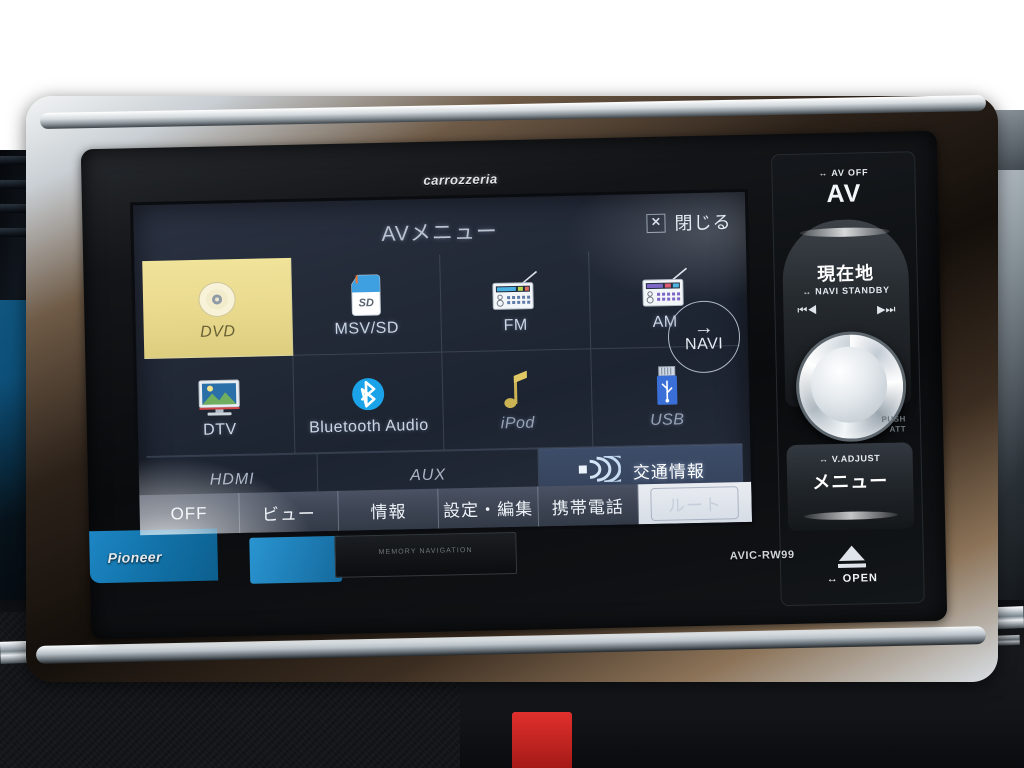  I want to click on source-tile-dvd: DVD, so click(218, 308).